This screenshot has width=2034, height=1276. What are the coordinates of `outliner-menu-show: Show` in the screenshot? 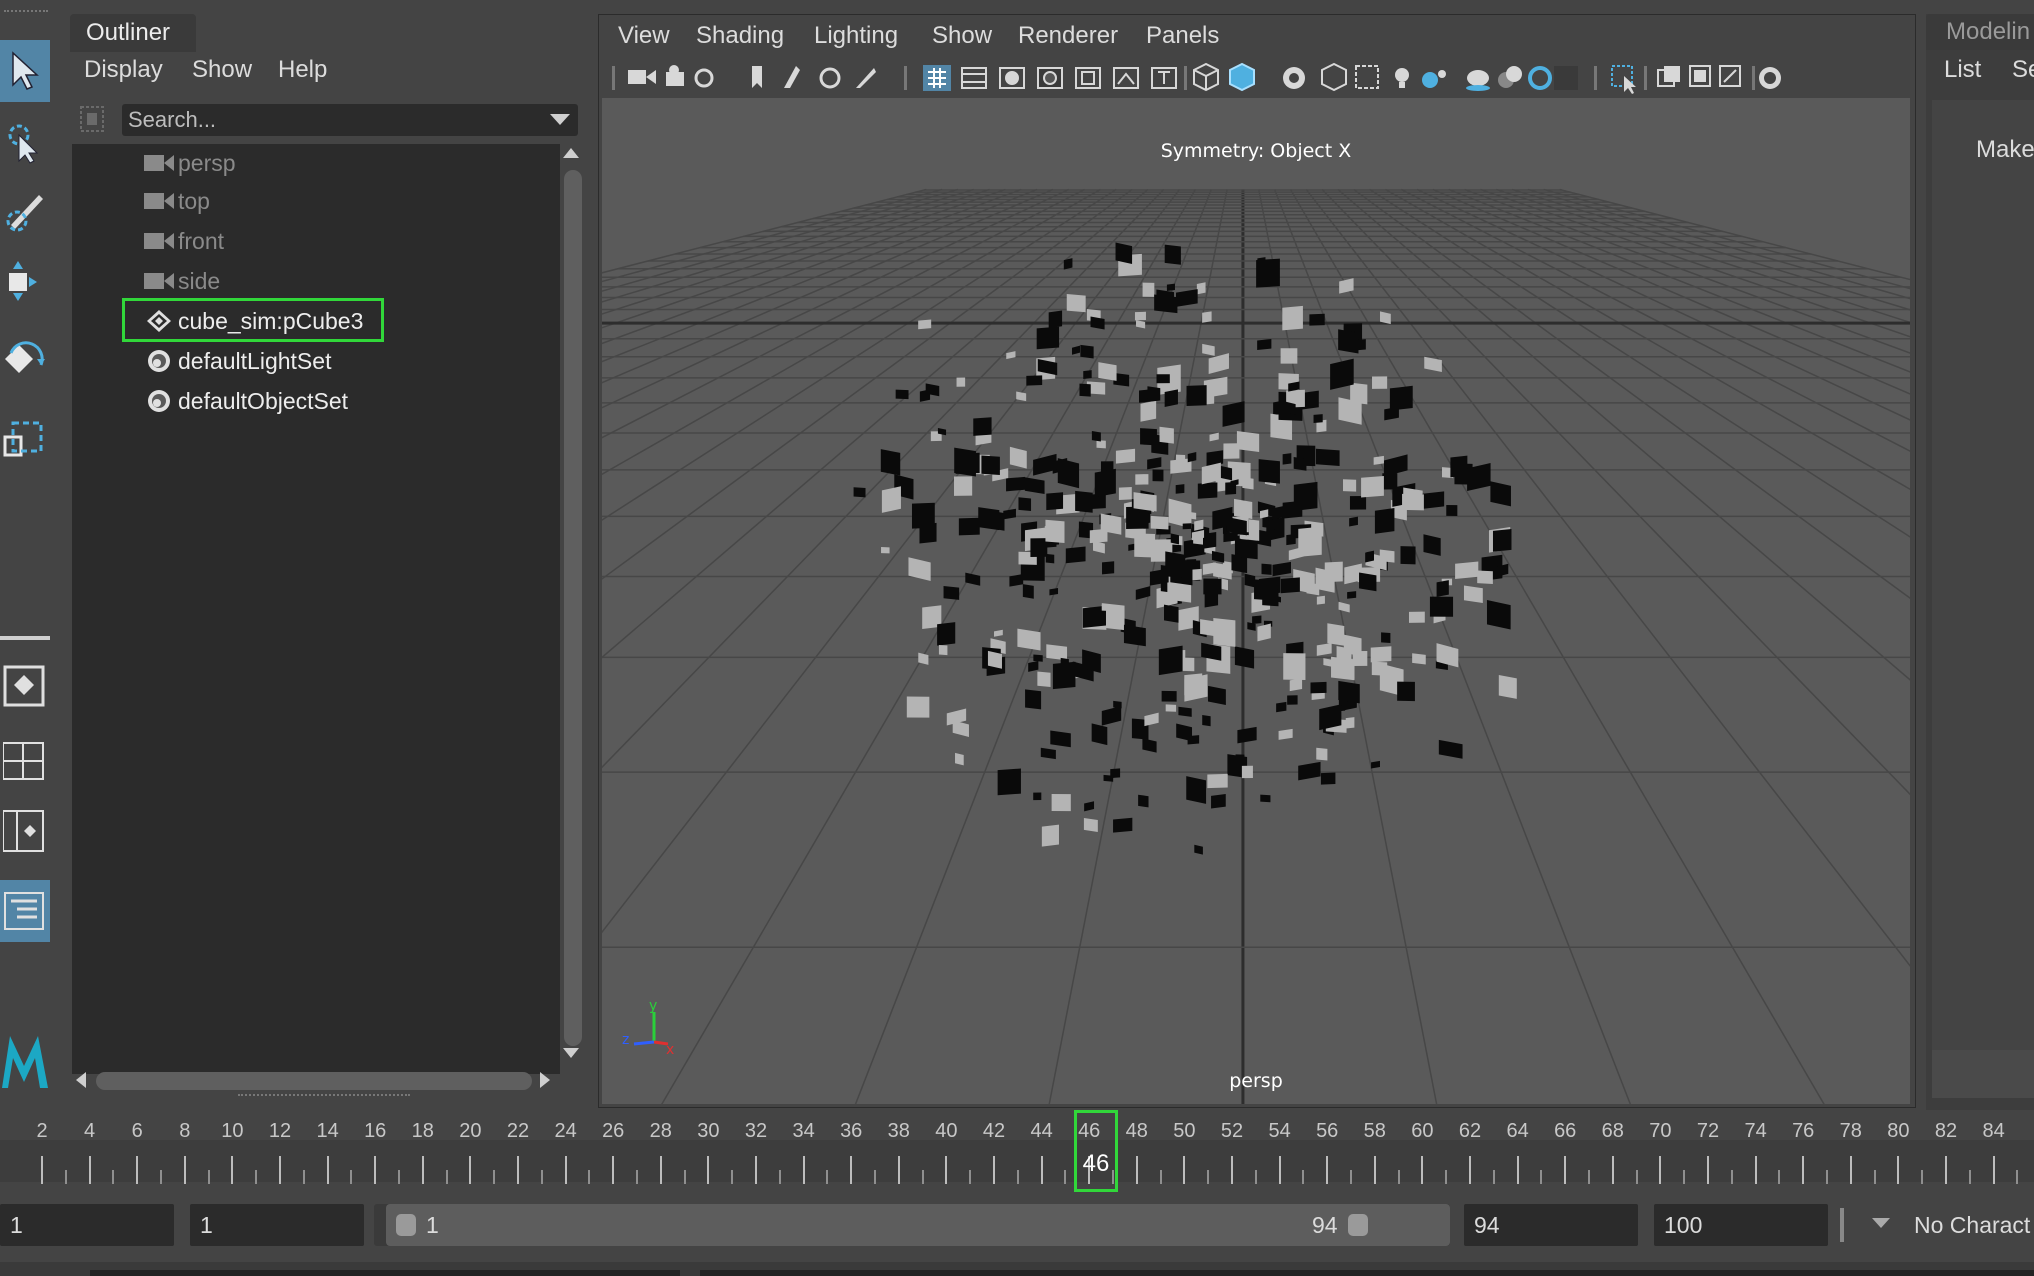 It's located at (222, 70).